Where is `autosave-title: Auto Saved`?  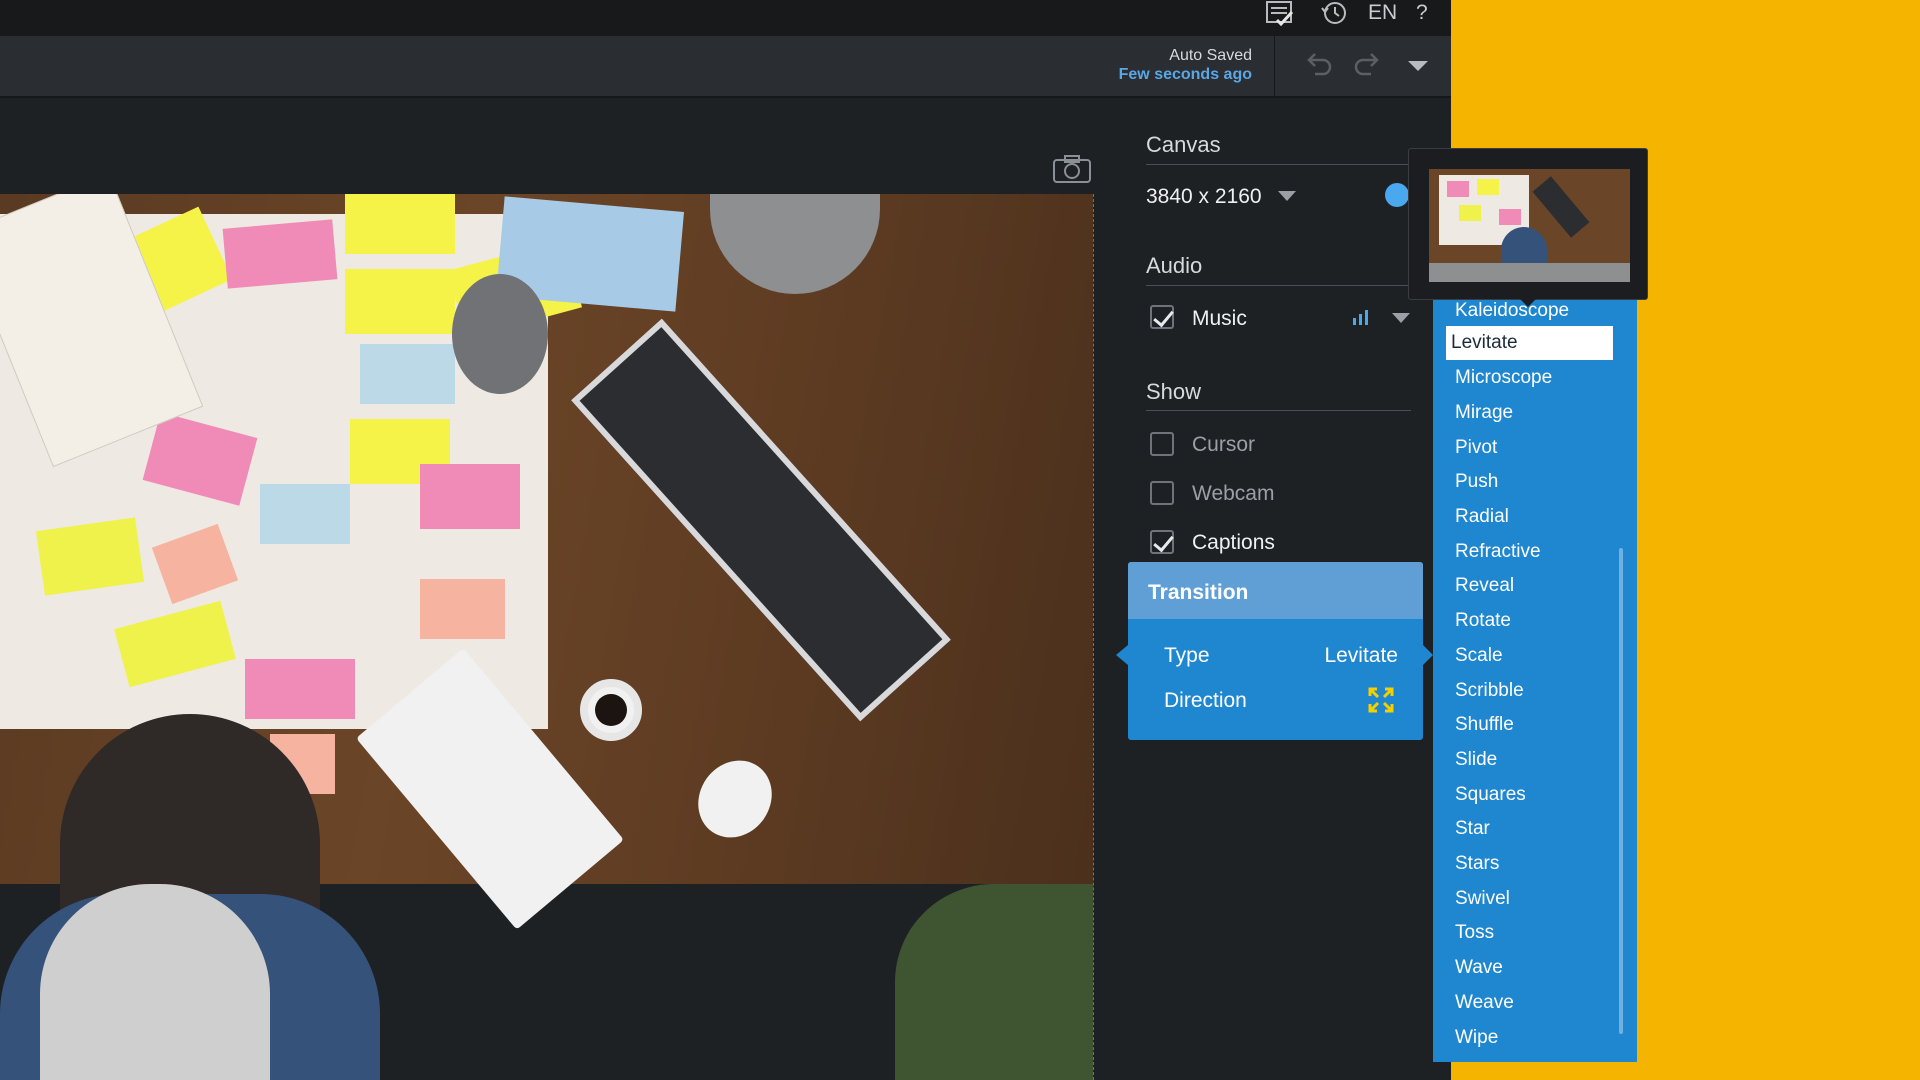 autosave-title: Auto Saved is located at coordinates (1210, 55).